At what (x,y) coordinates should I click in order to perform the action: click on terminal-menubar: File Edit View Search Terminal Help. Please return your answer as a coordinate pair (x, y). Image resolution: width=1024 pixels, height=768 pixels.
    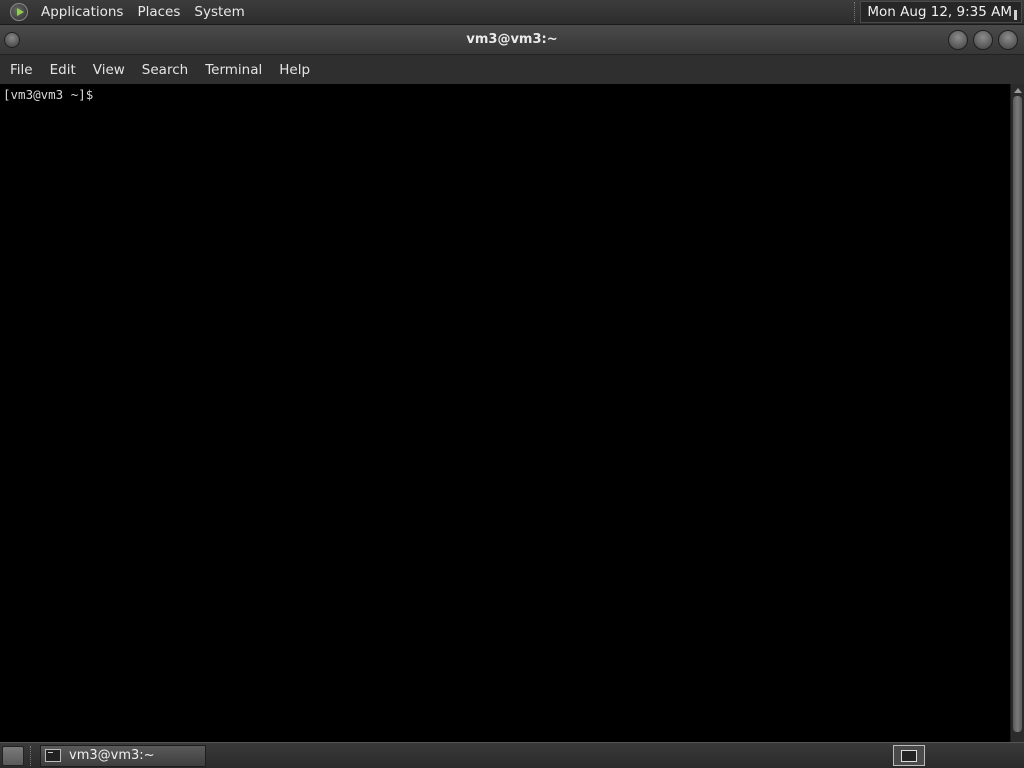
    Looking at the image, I should click on (512, 69).